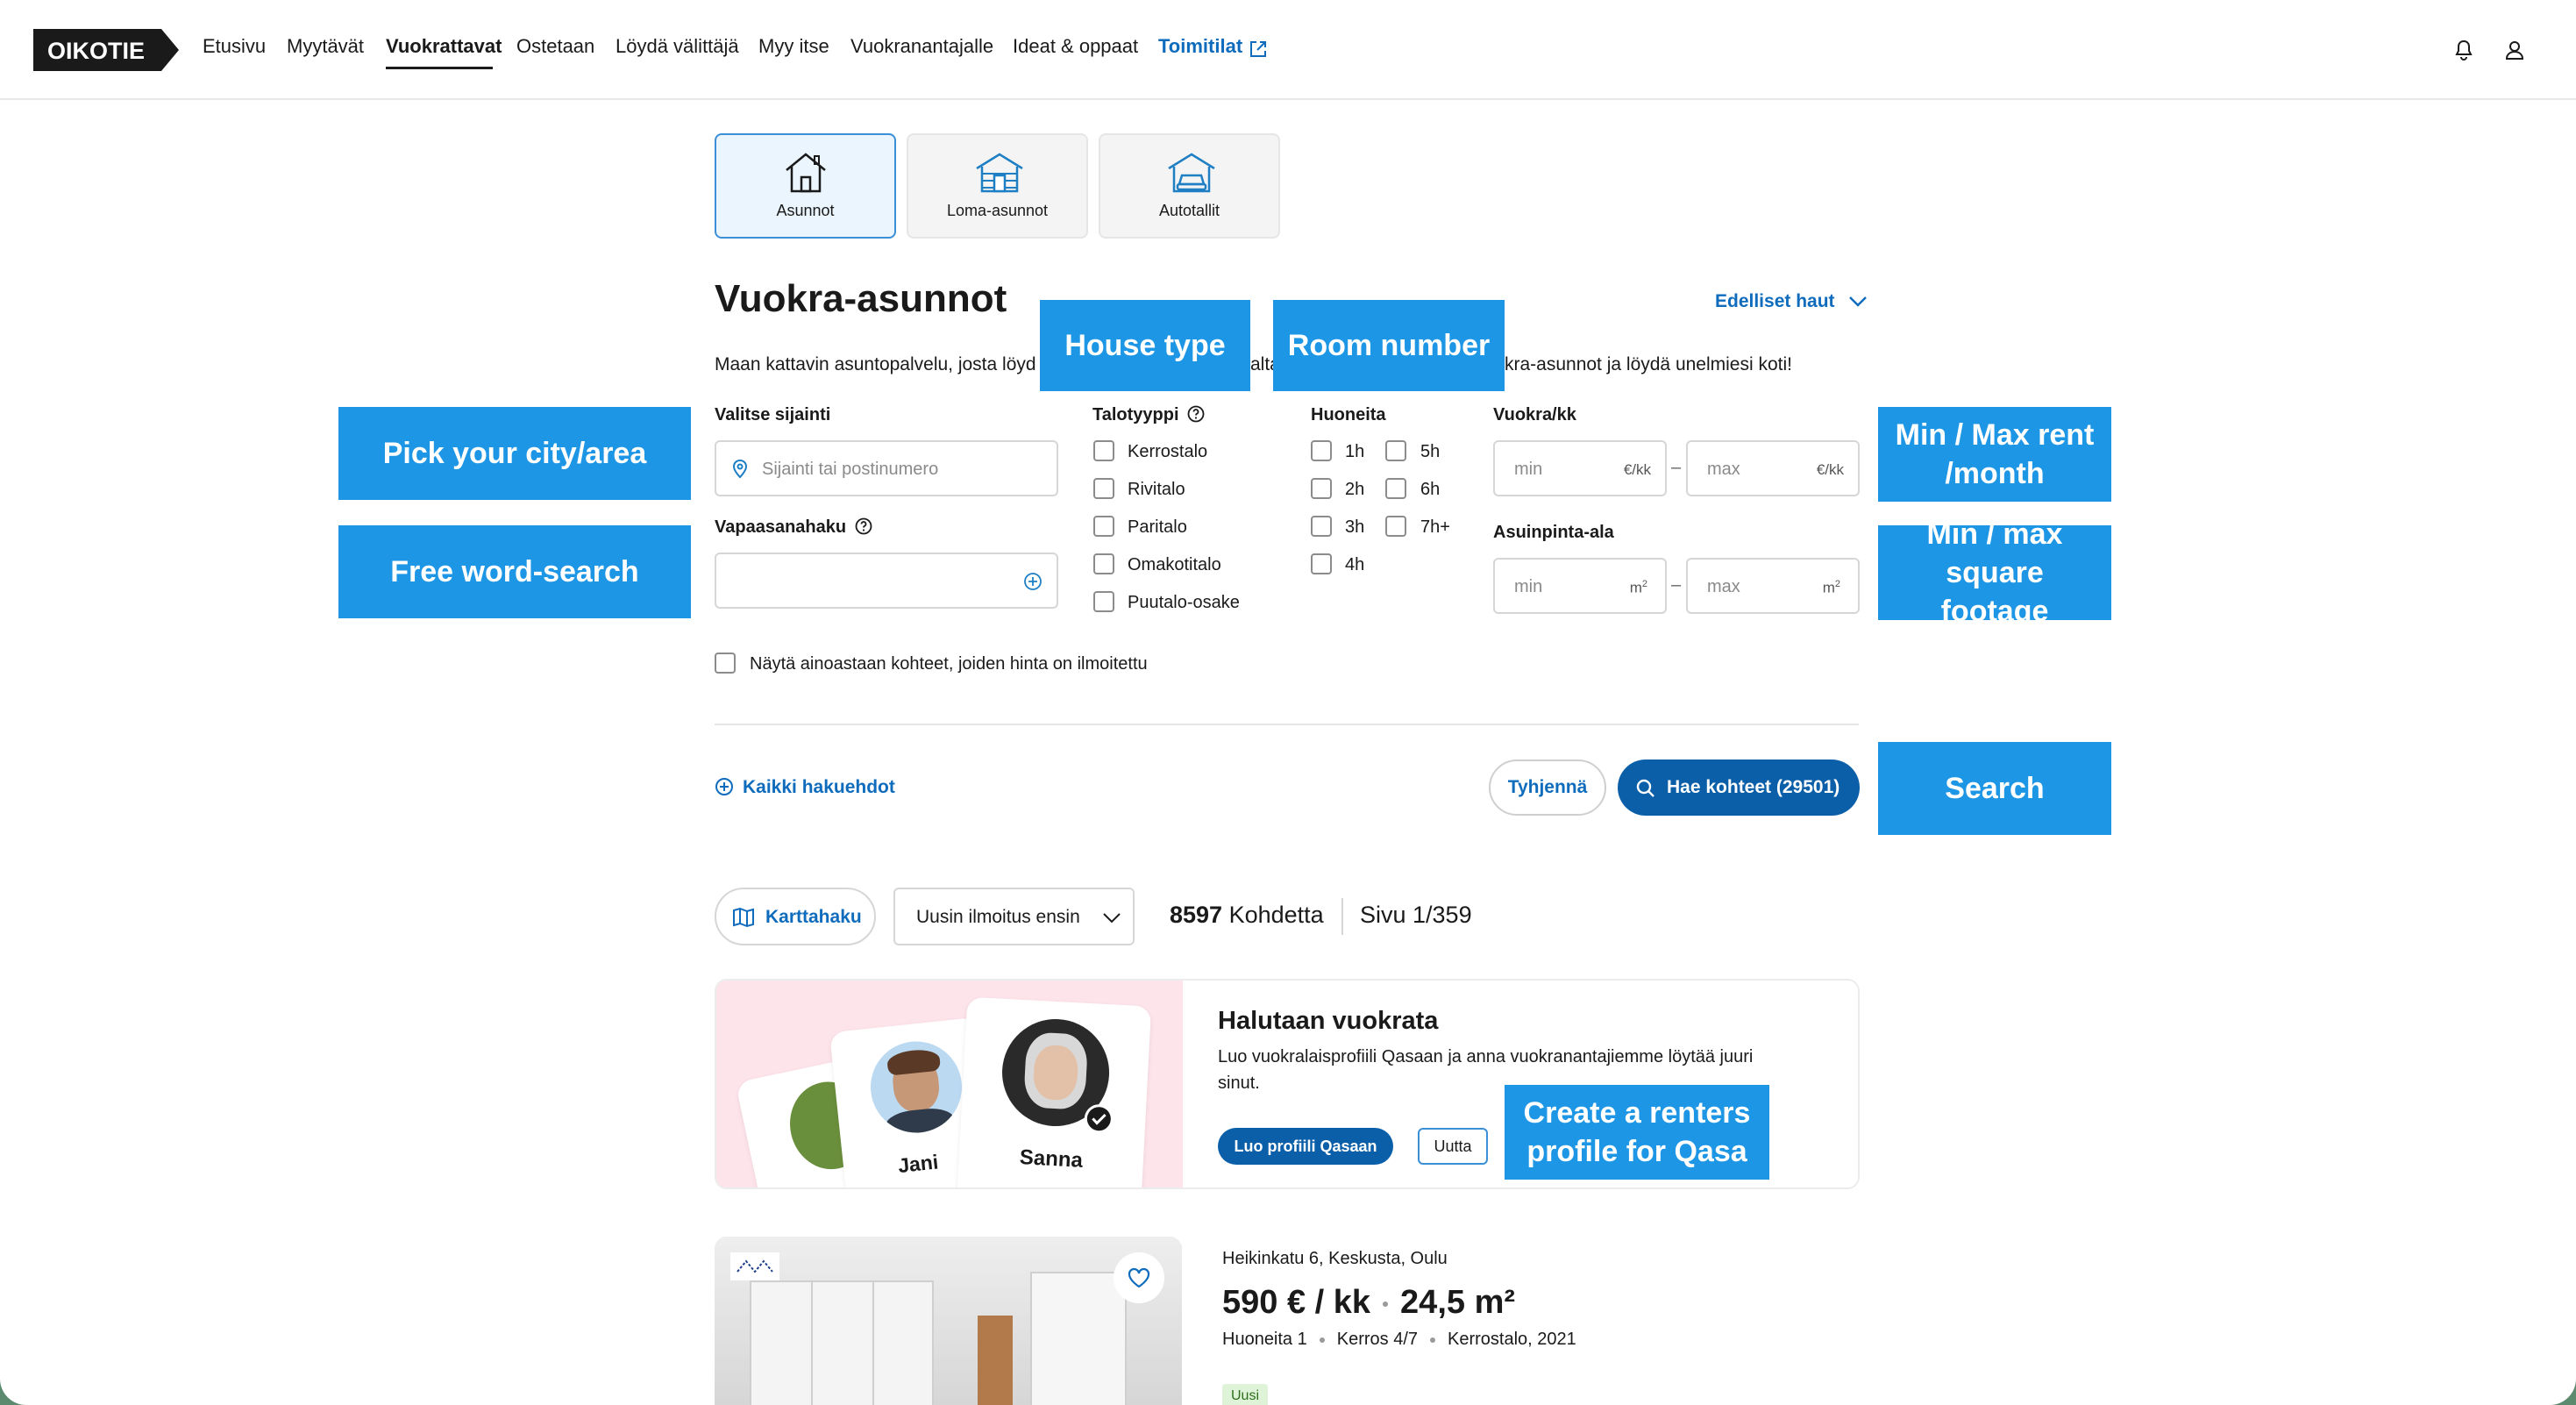 The width and height of the screenshot is (2576, 1405). I want to click on nav-myytavat: Myytävät, so click(325, 46).